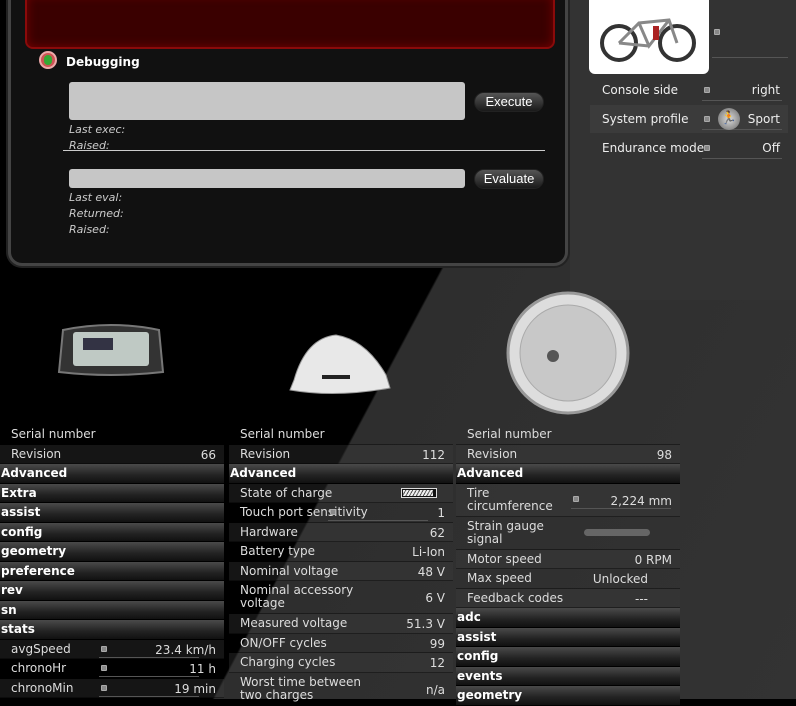  I want to click on setting-value: right, so click(766, 90).